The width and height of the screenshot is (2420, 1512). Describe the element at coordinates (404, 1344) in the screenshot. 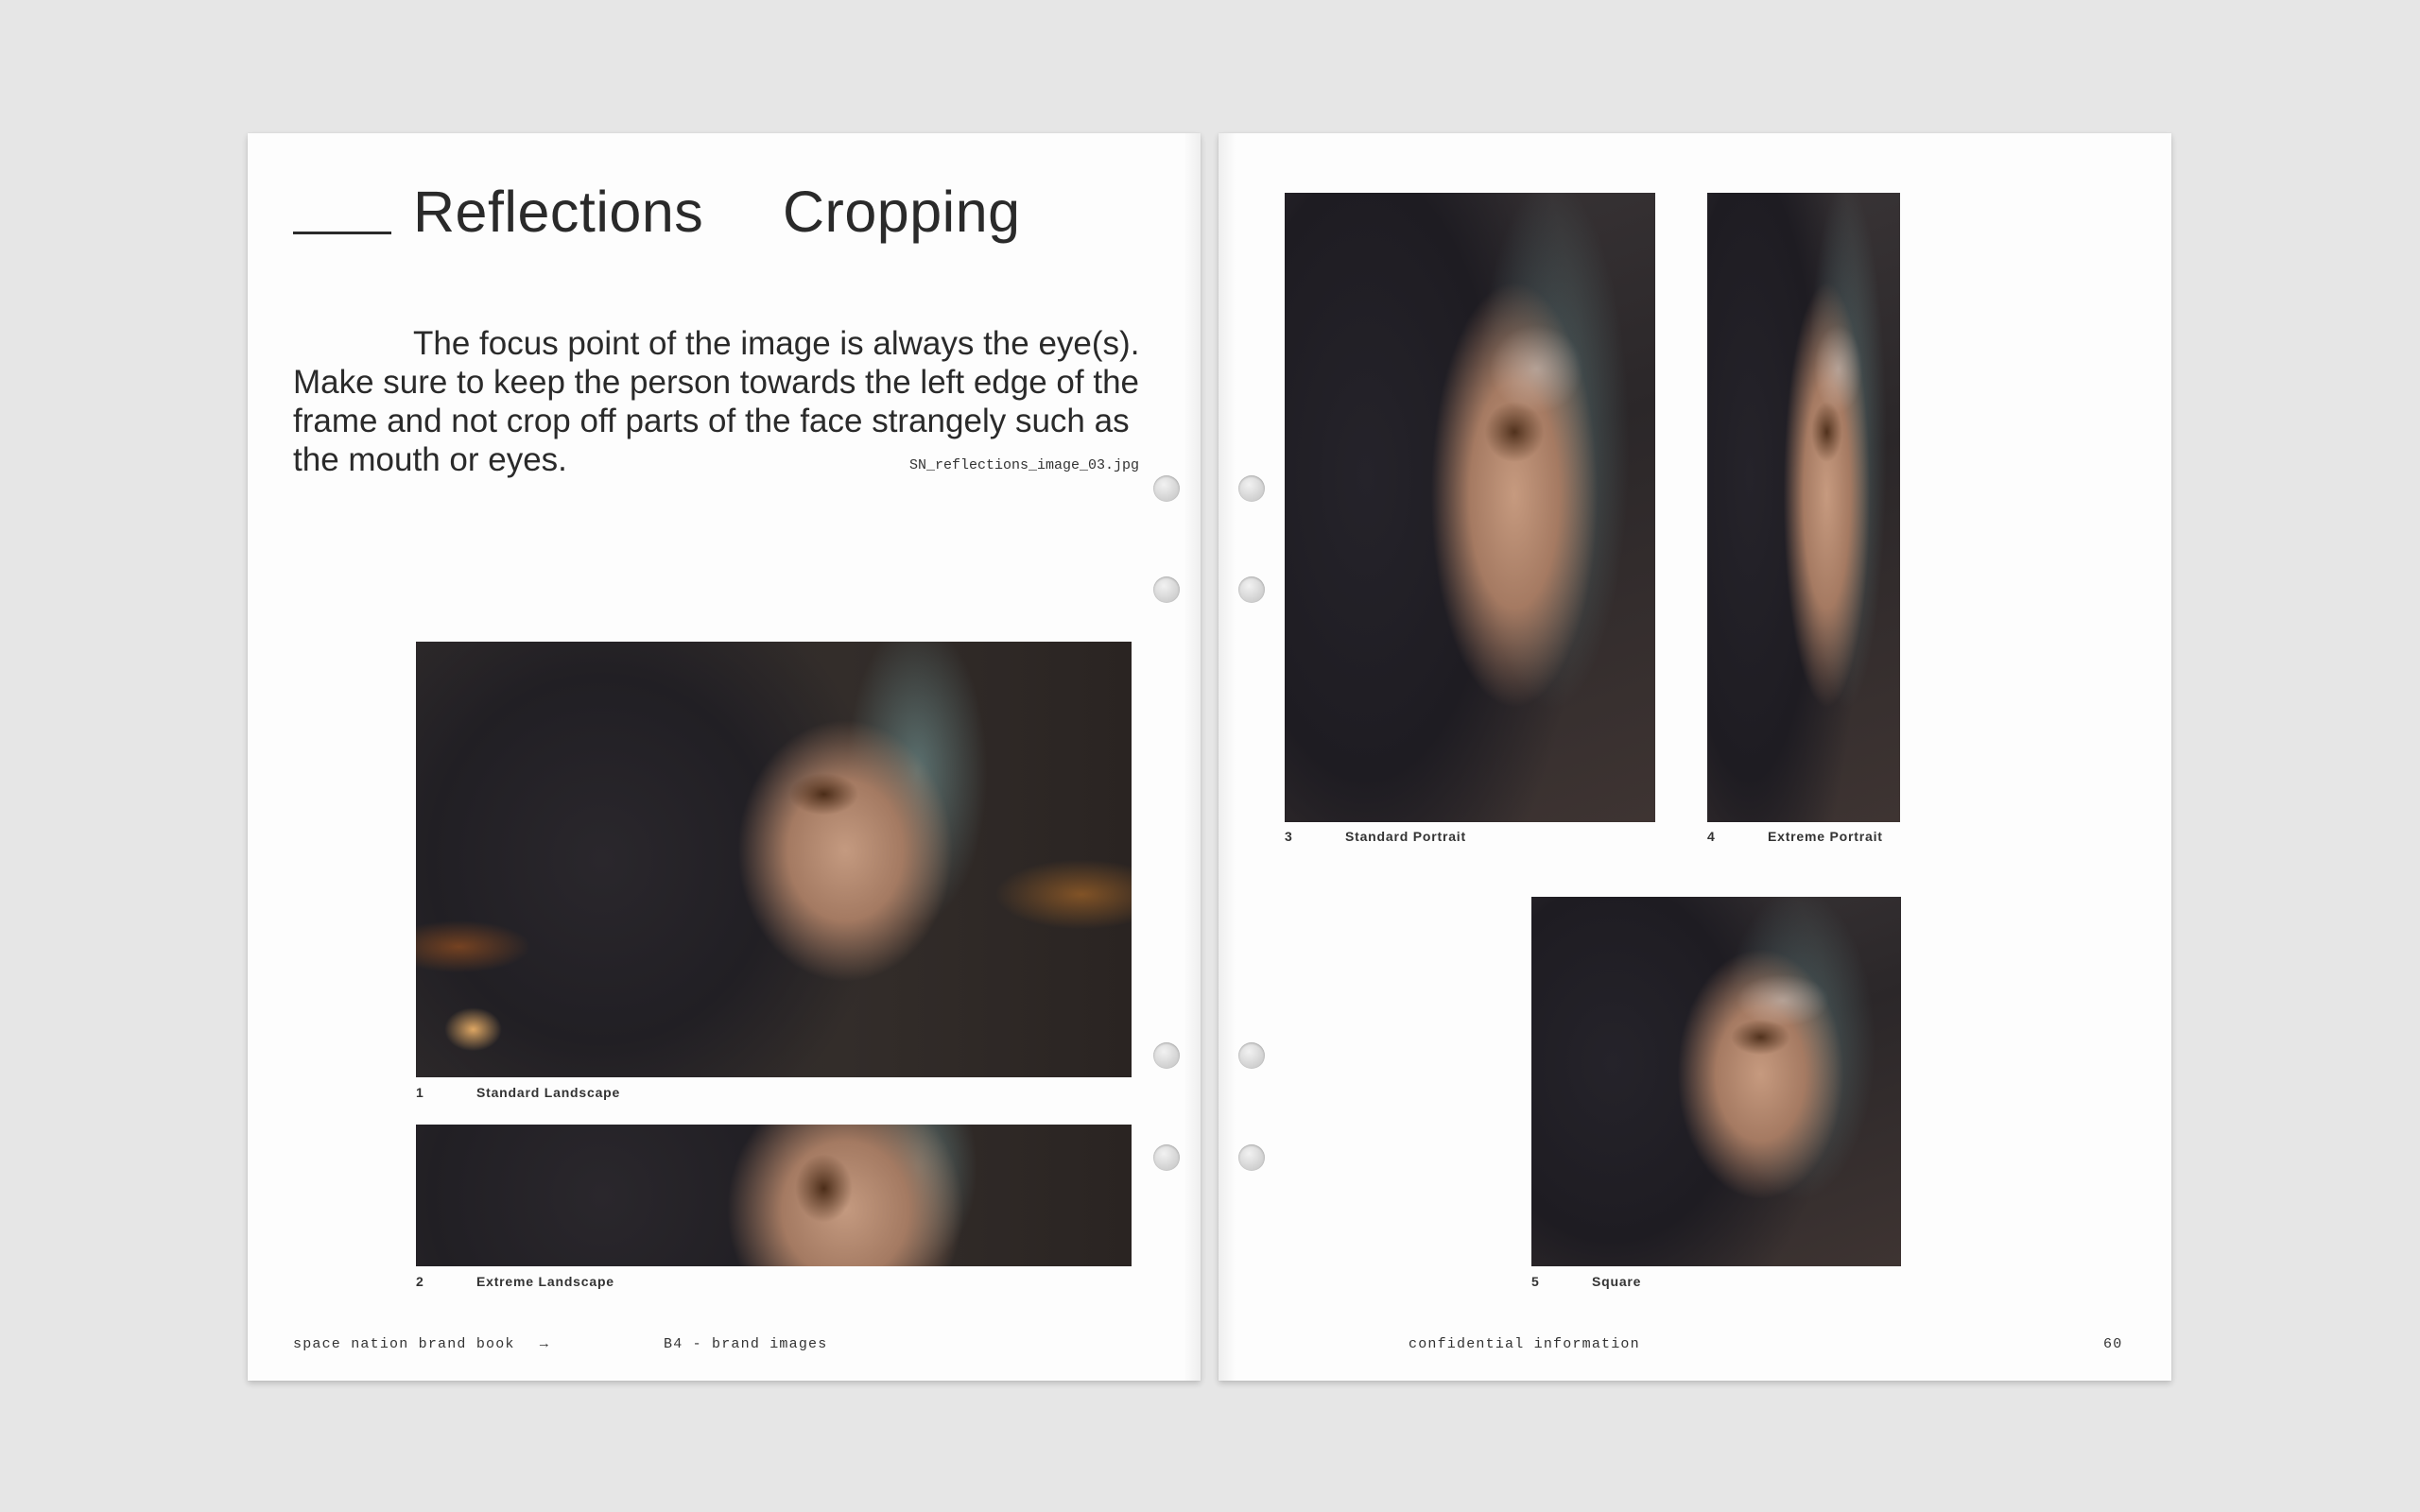

I see `footer-brand-text: space nation brand book` at that location.